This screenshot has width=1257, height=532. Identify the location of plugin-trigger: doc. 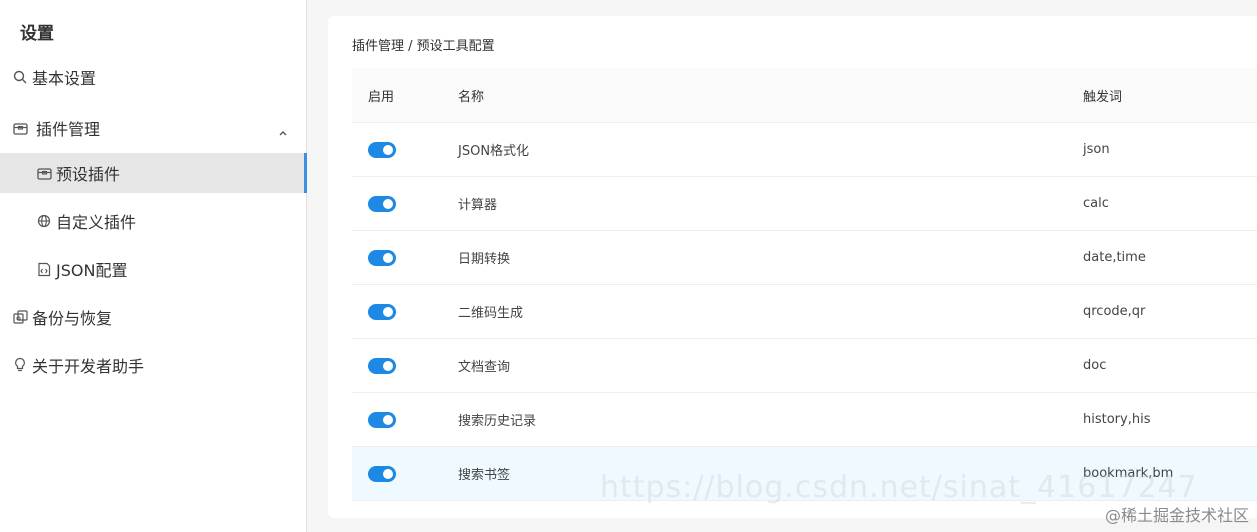
(1095, 365).